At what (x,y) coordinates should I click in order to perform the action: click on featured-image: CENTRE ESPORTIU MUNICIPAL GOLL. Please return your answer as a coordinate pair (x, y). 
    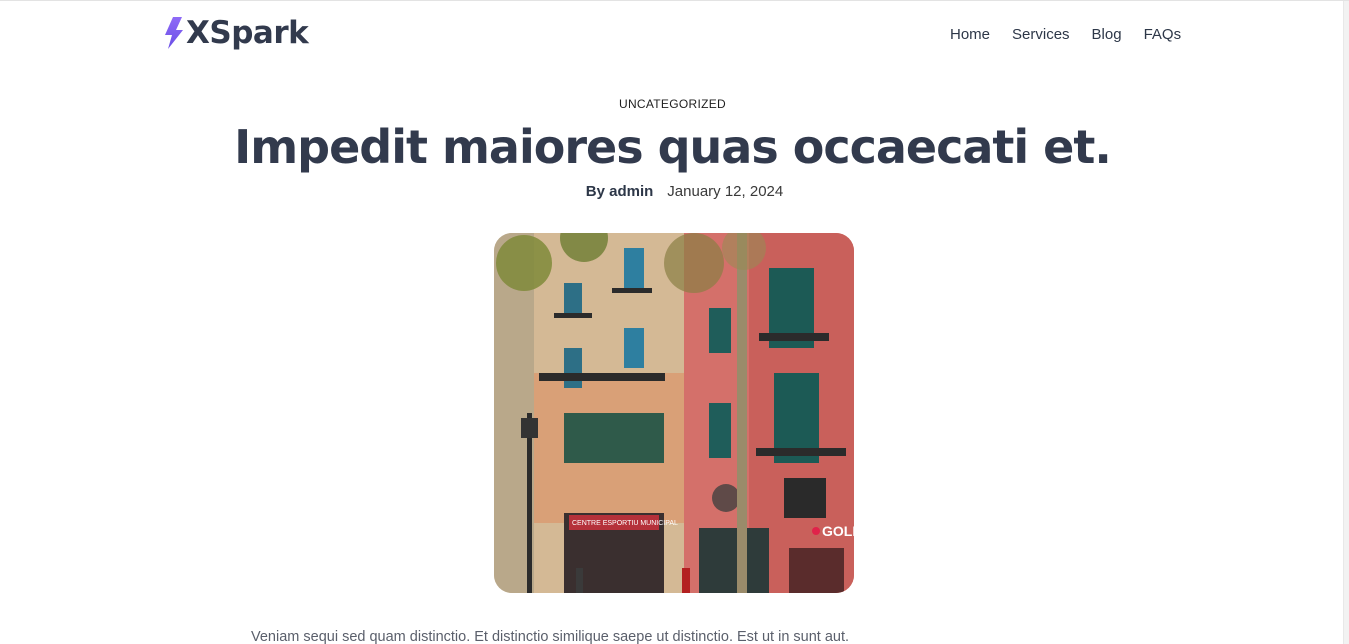
    Looking at the image, I should click on (674, 413).